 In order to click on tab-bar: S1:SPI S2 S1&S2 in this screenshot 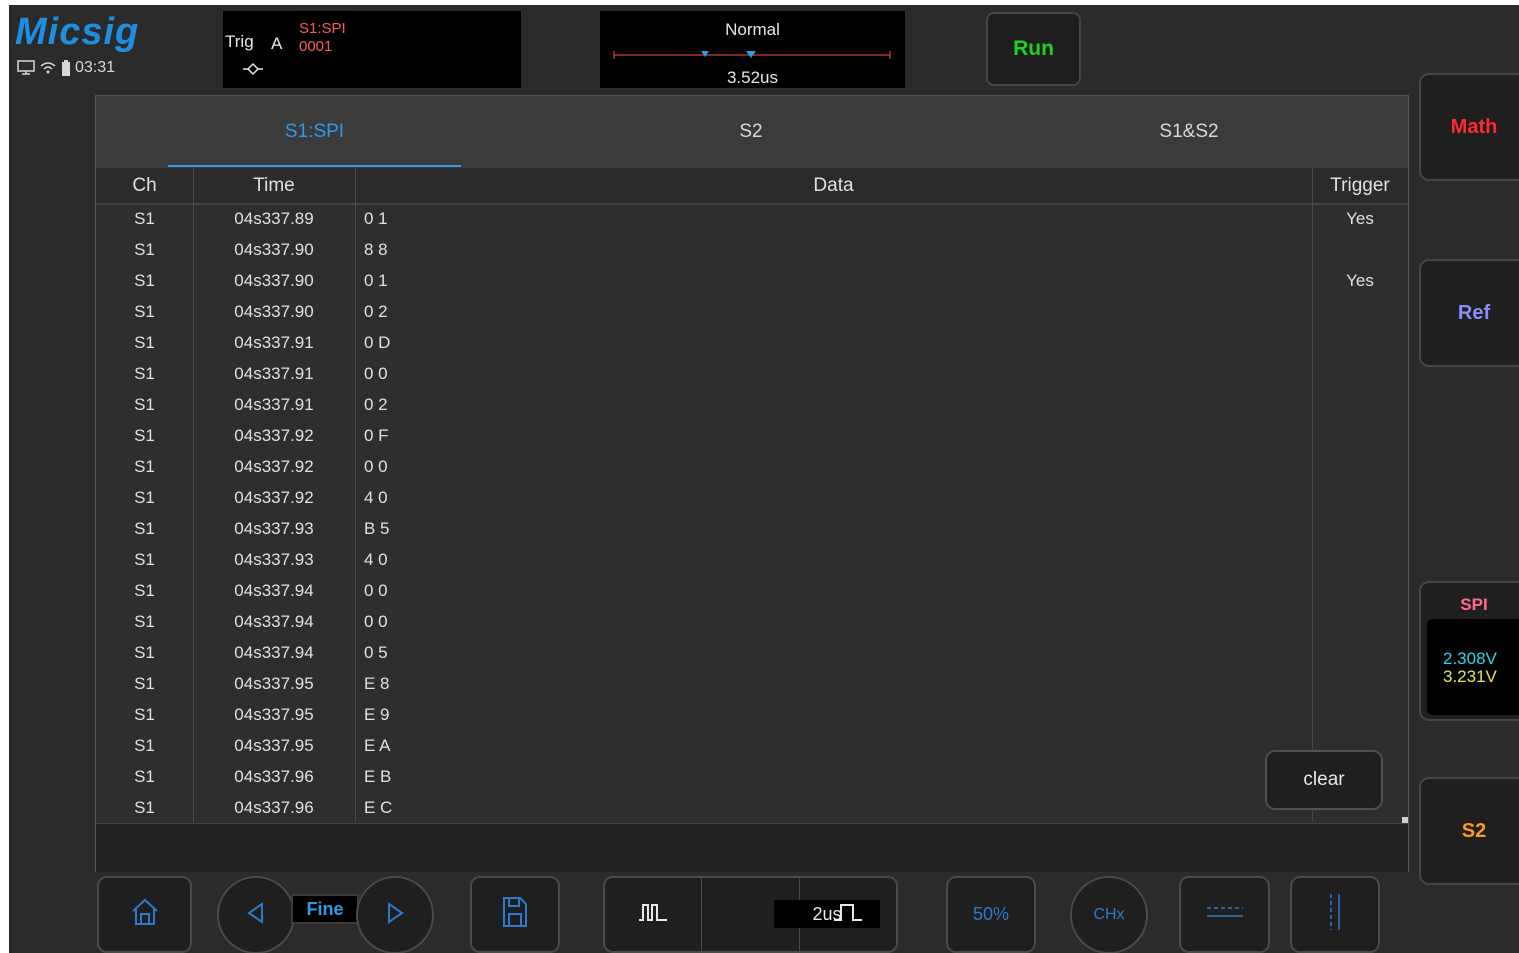, I will do `click(752, 132)`.